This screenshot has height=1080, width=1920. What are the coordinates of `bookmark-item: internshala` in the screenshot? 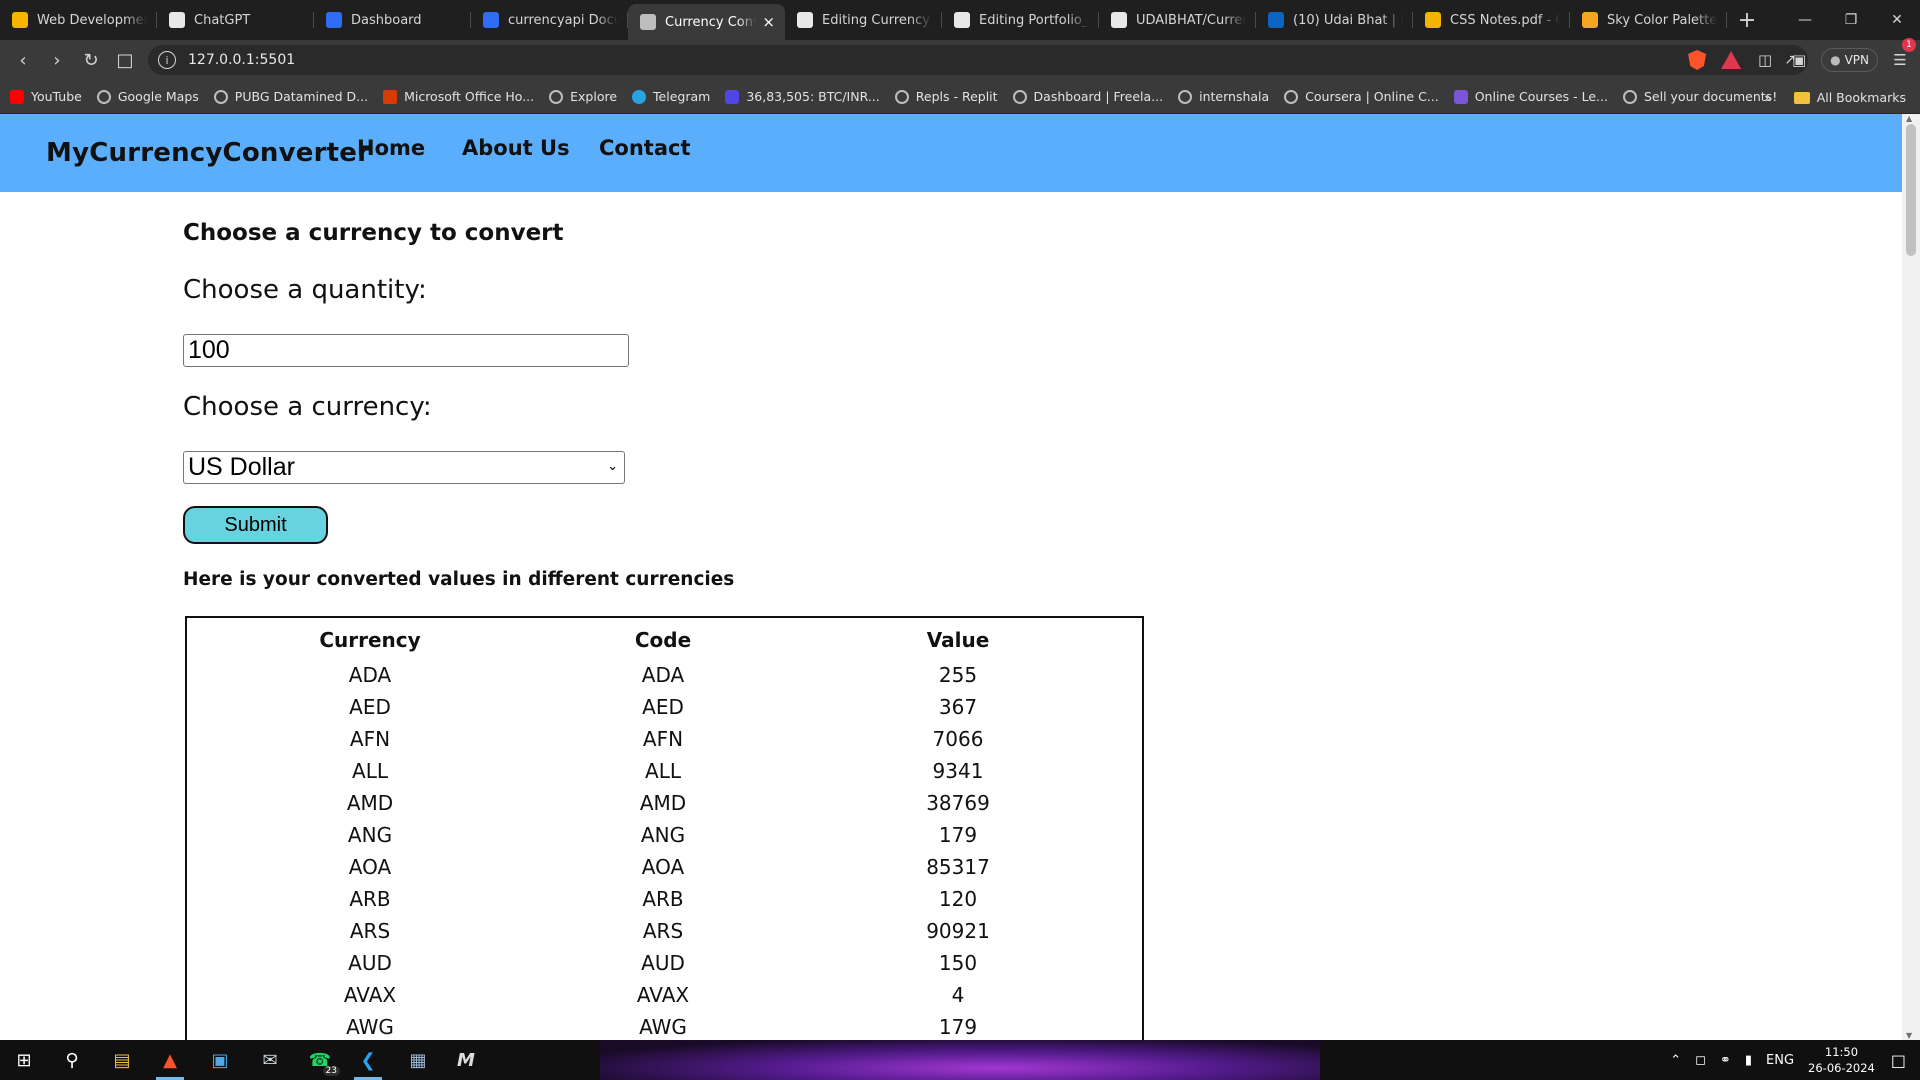 It's located at (1223, 96).